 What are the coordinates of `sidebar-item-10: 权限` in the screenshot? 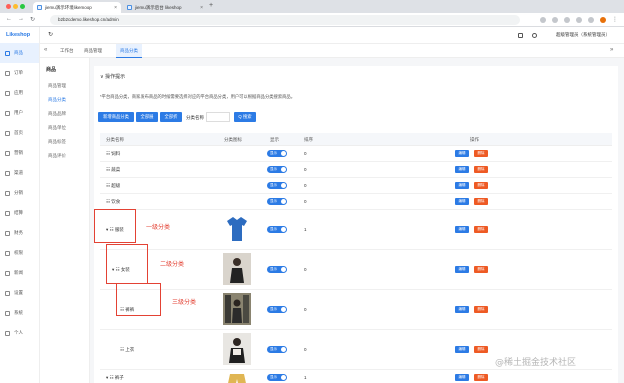 It's located at (19, 253).